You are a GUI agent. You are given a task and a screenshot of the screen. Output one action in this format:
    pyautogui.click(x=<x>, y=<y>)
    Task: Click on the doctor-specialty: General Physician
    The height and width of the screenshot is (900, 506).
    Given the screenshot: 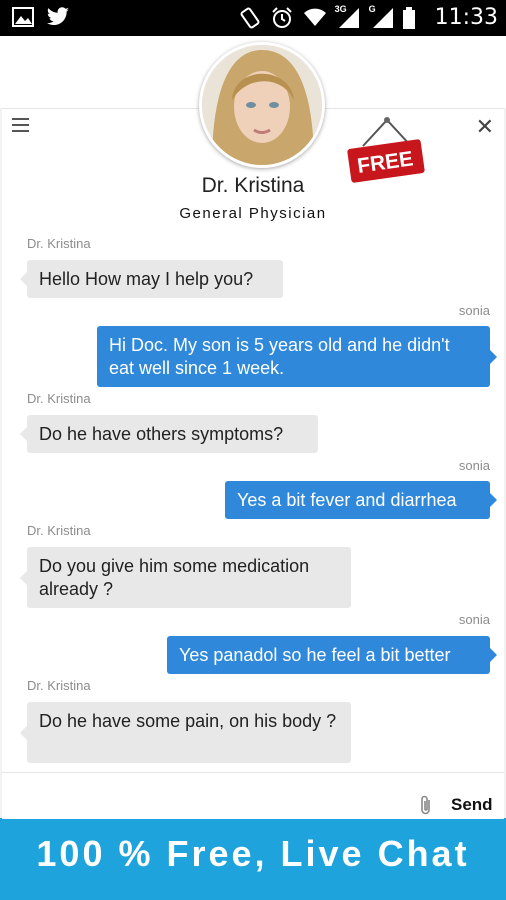 What is the action you would take?
    pyautogui.click(x=253, y=213)
    